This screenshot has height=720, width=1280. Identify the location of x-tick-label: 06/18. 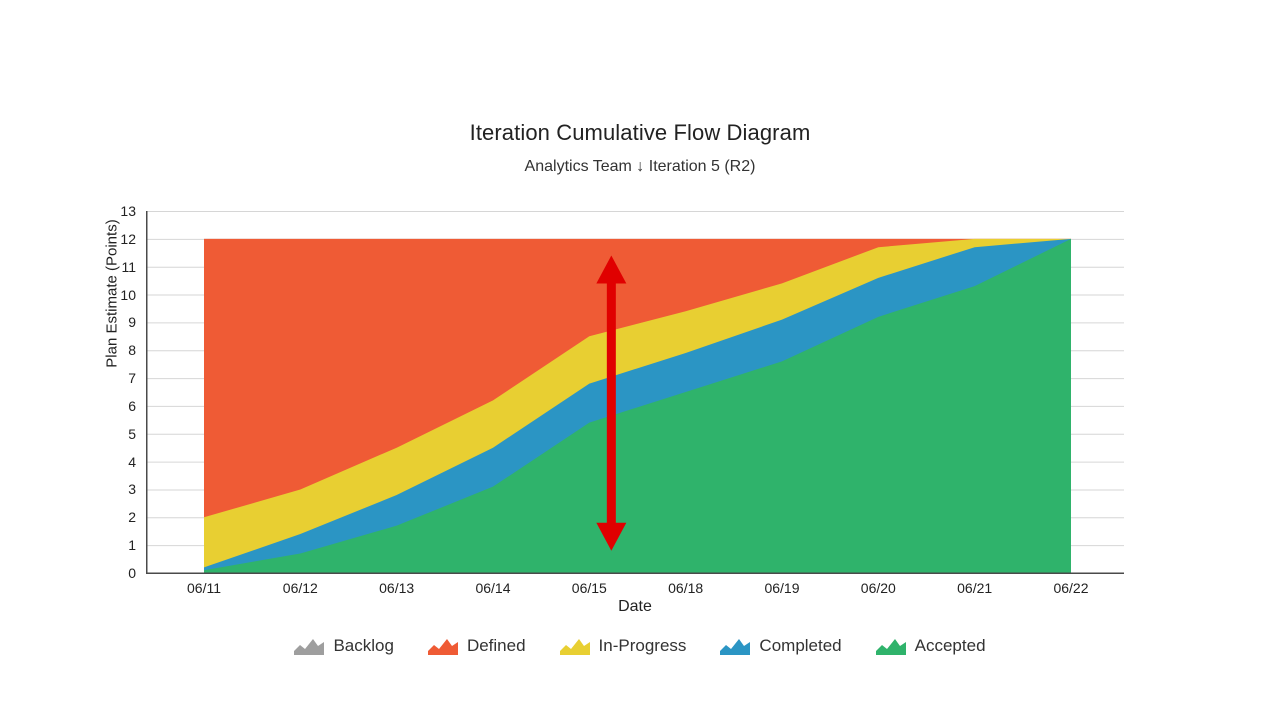
(686, 588).